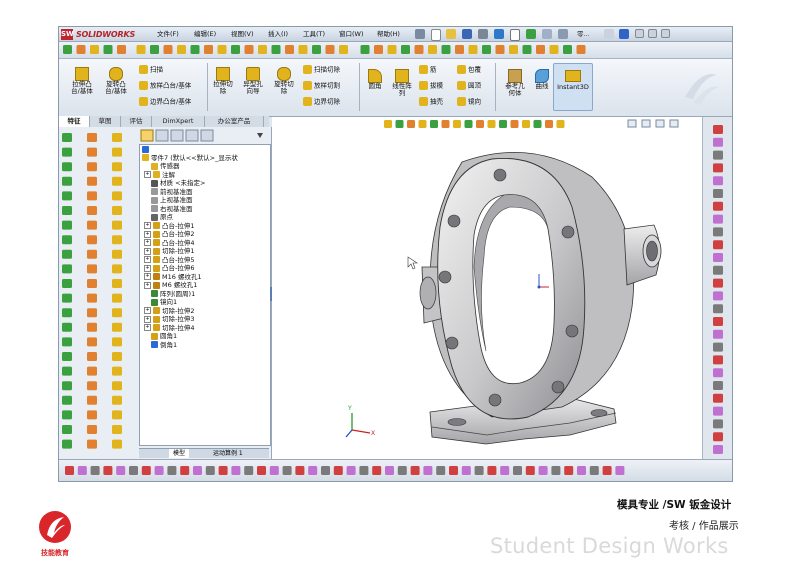 Image resolution: width=800 pixels, height=582 pixels. What do you see at coordinates (82, 81) in the screenshot?
I see `extruded-boss-button: 拉伸凸 台/基体` at bounding box center [82, 81].